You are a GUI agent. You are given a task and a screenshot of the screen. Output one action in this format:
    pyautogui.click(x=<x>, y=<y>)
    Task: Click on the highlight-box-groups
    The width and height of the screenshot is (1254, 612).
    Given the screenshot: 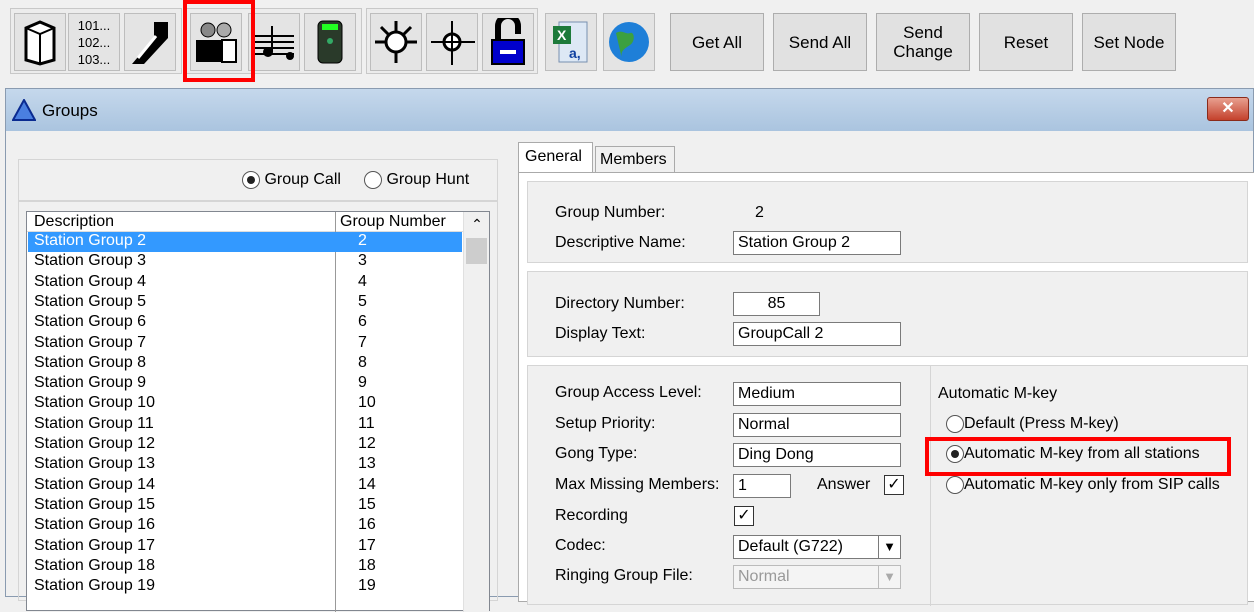 What is the action you would take?
    pyautogui.click(x=219, y=41)
    